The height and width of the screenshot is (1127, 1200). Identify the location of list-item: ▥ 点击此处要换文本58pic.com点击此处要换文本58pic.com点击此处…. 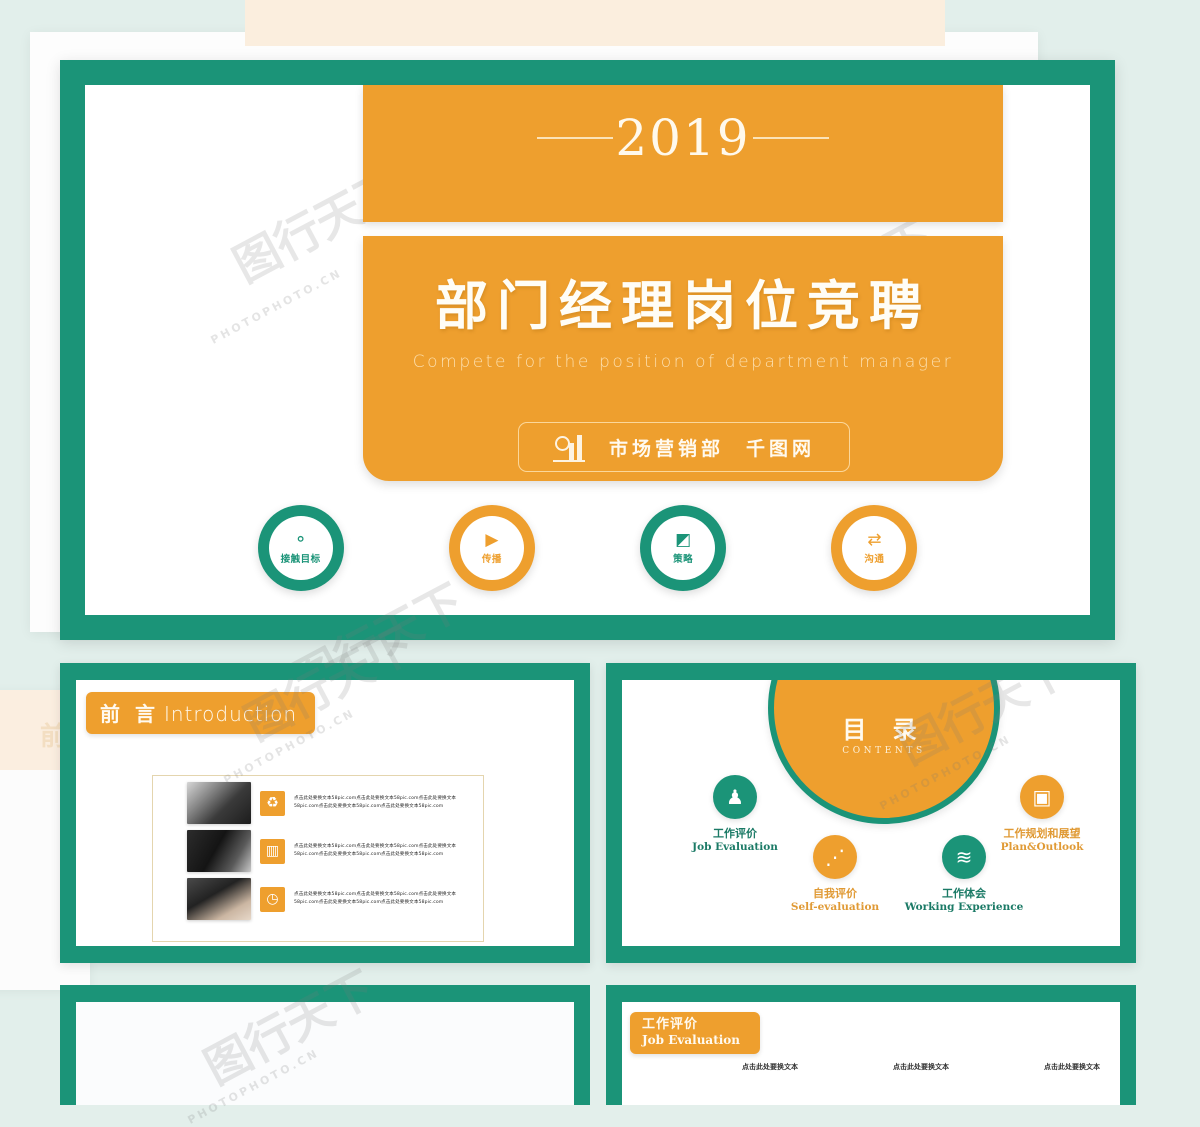
(318, 848).